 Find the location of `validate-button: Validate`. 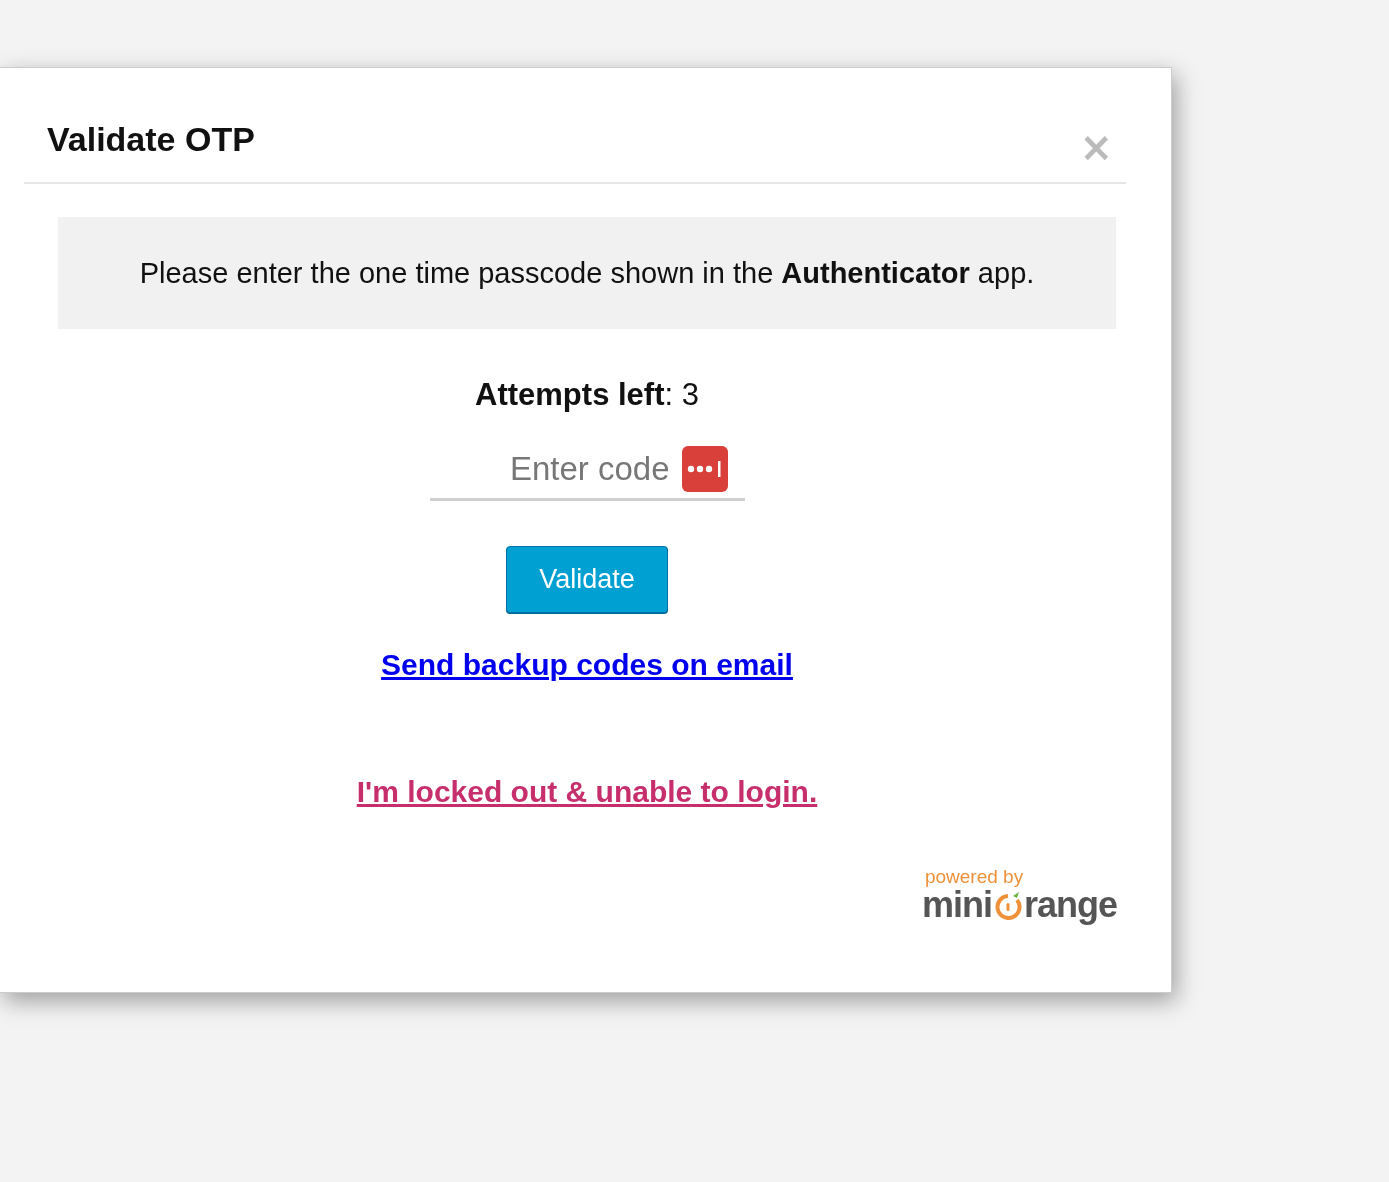

validate-button: Validate is located at coordinates (587, 579).